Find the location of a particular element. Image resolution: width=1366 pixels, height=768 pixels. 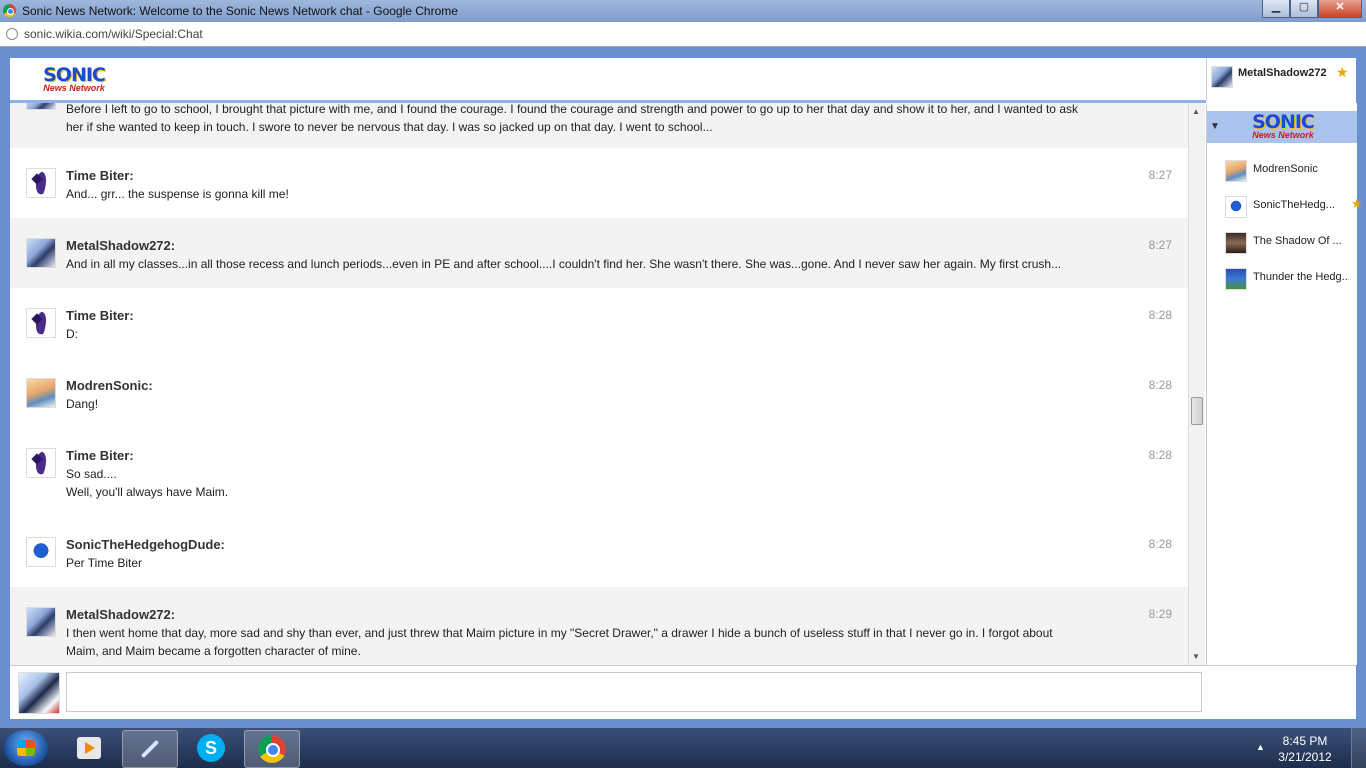

window-controls: ▁ ▢ ✕ is located at coordinates (1312, 9).